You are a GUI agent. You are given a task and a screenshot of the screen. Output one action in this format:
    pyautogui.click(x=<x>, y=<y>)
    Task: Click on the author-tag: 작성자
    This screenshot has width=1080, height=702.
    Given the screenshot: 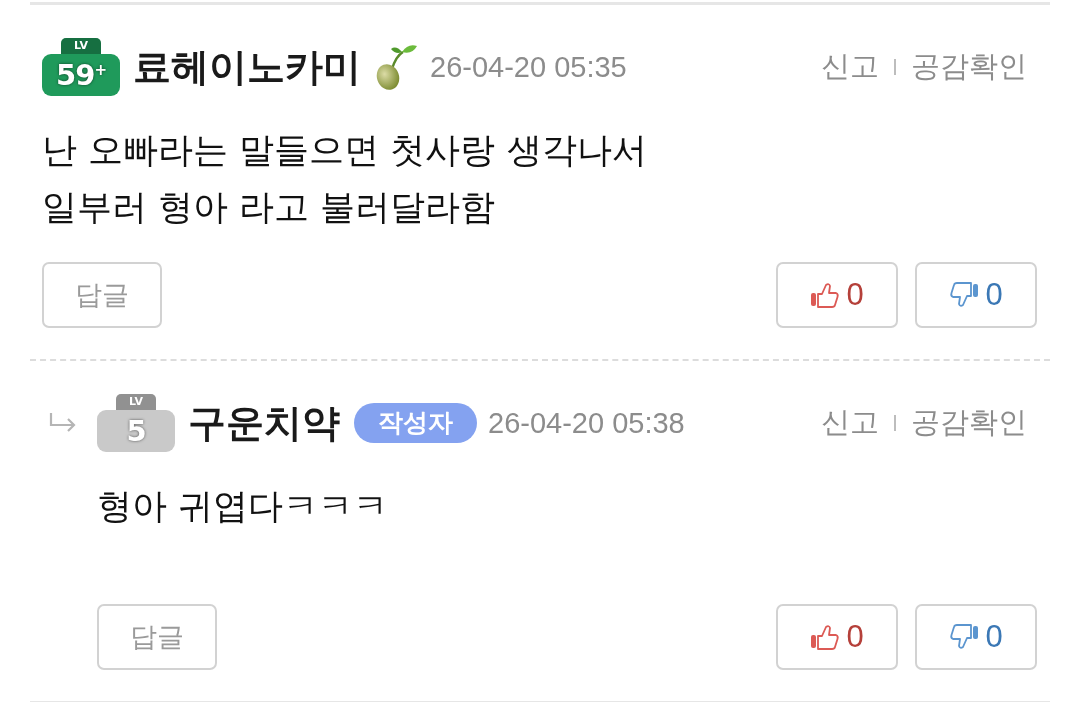 What is the action you would take?
    pyautogui.click(x=415, y=423)
    